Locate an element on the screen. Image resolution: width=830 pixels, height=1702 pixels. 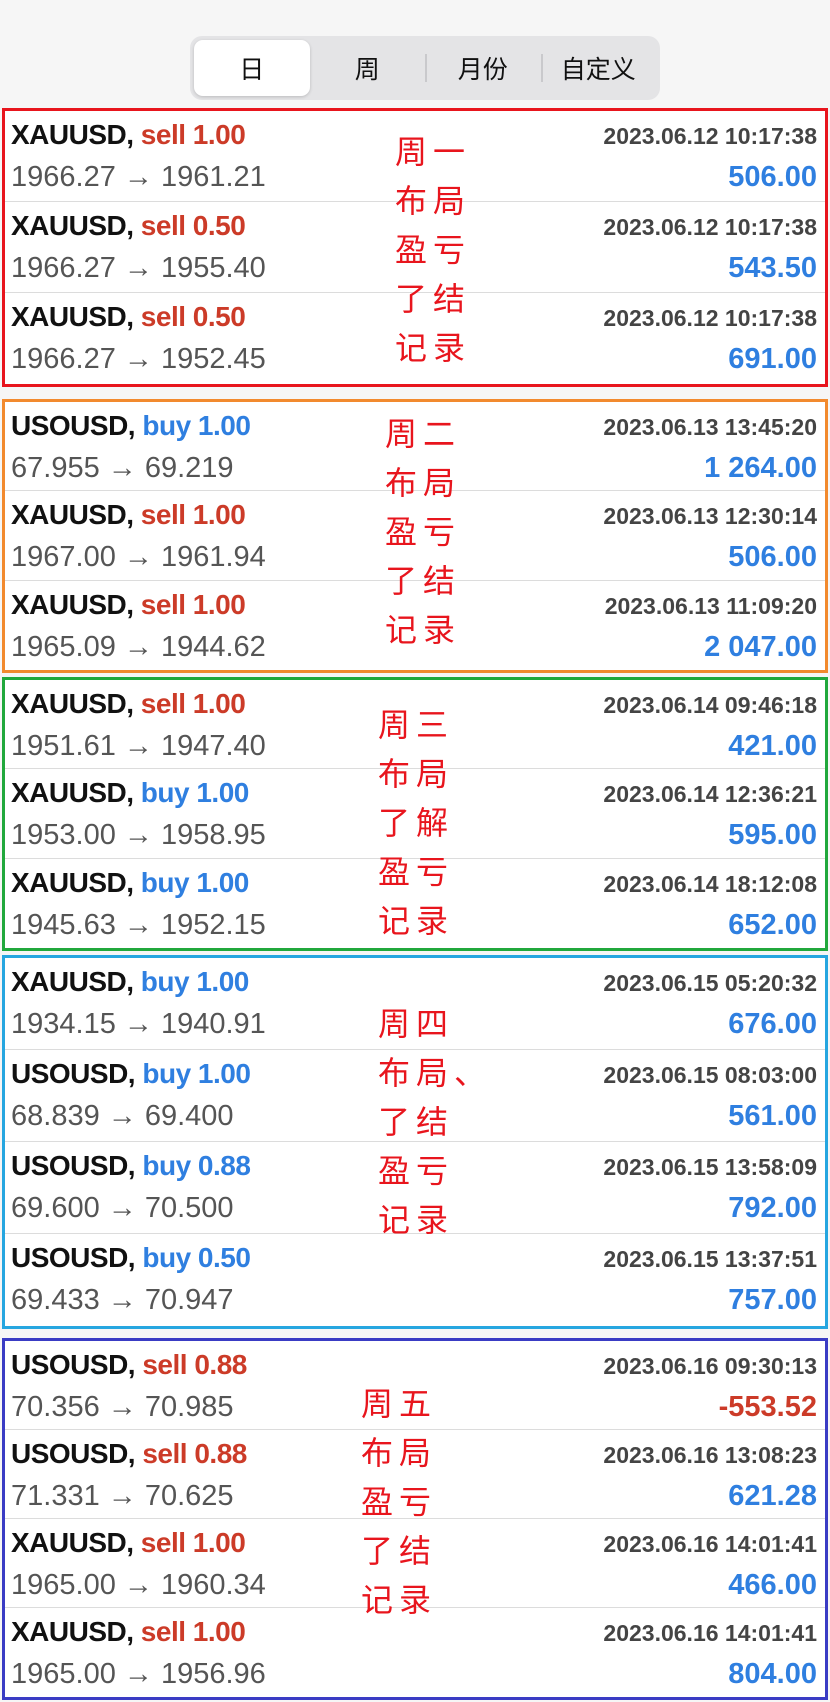
trade-symbol: USOUSD, sell 0.88 is located at coordinates (129, 1365).